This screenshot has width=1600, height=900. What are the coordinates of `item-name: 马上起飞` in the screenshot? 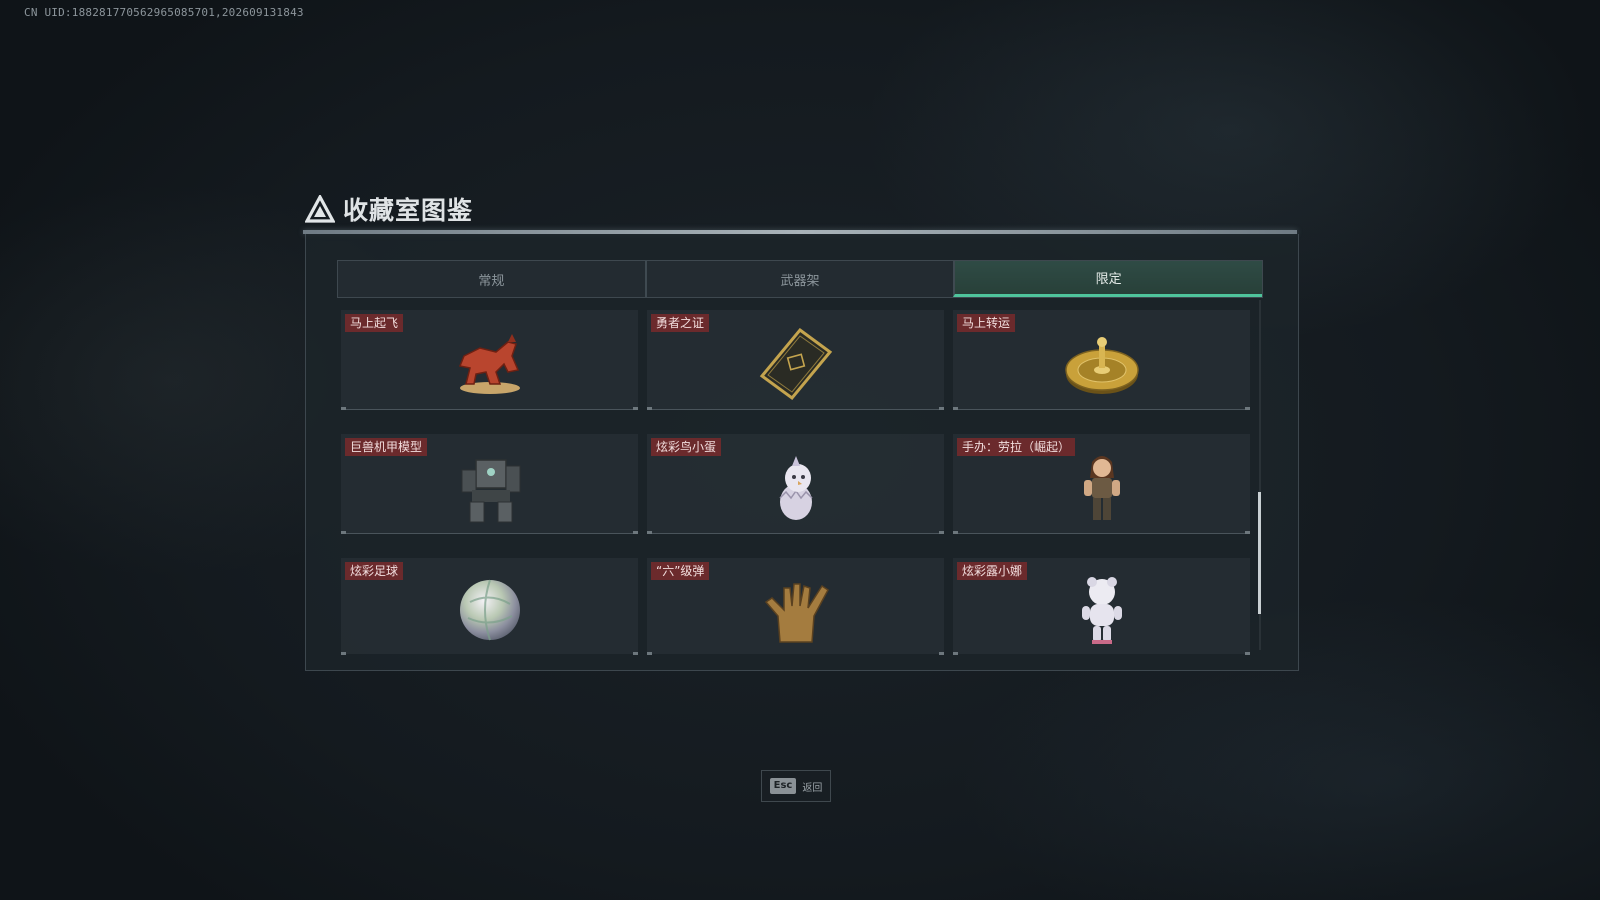 It's located at (374, 323).